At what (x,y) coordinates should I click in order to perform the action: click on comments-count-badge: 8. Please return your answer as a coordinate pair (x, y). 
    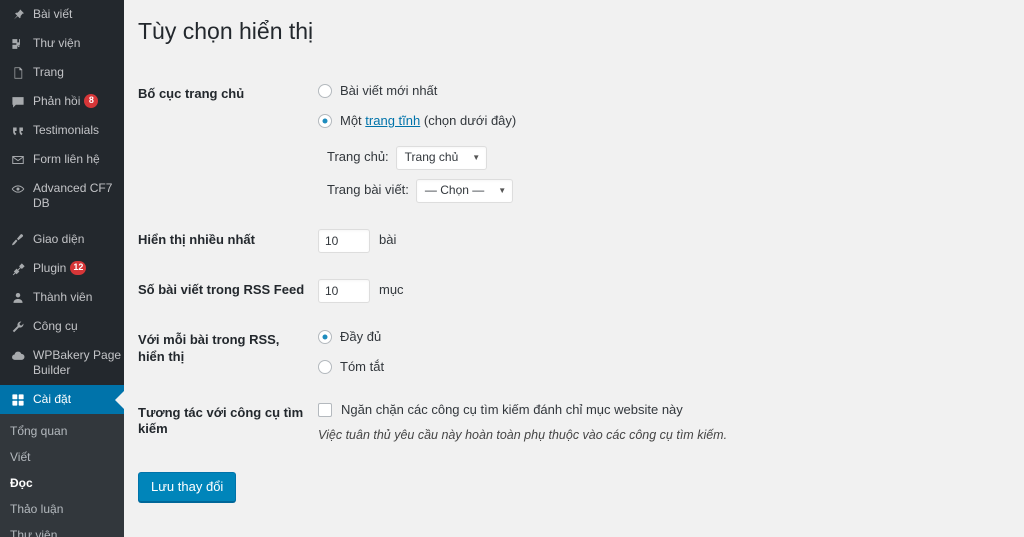
    Looking at the image, I should click on (91, 101).